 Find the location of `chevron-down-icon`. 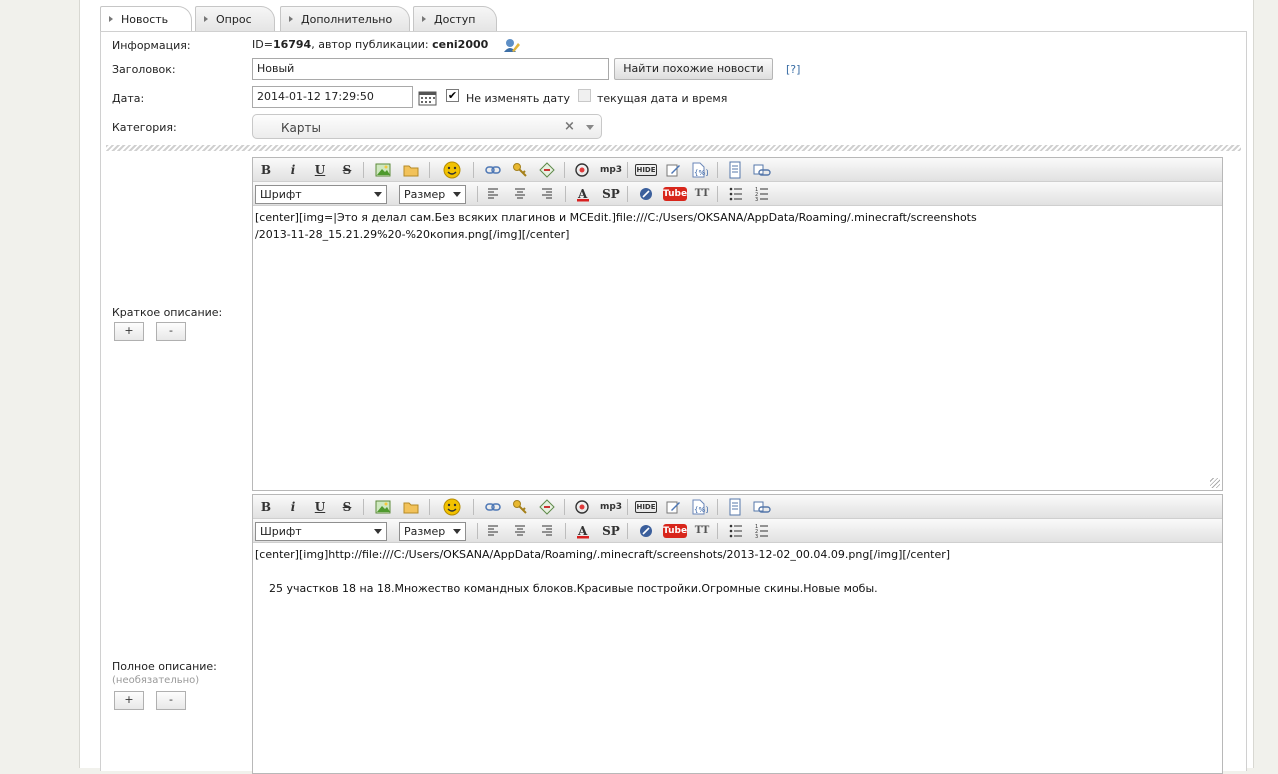

chevron-down-icon is located at coordinates (590, 127).